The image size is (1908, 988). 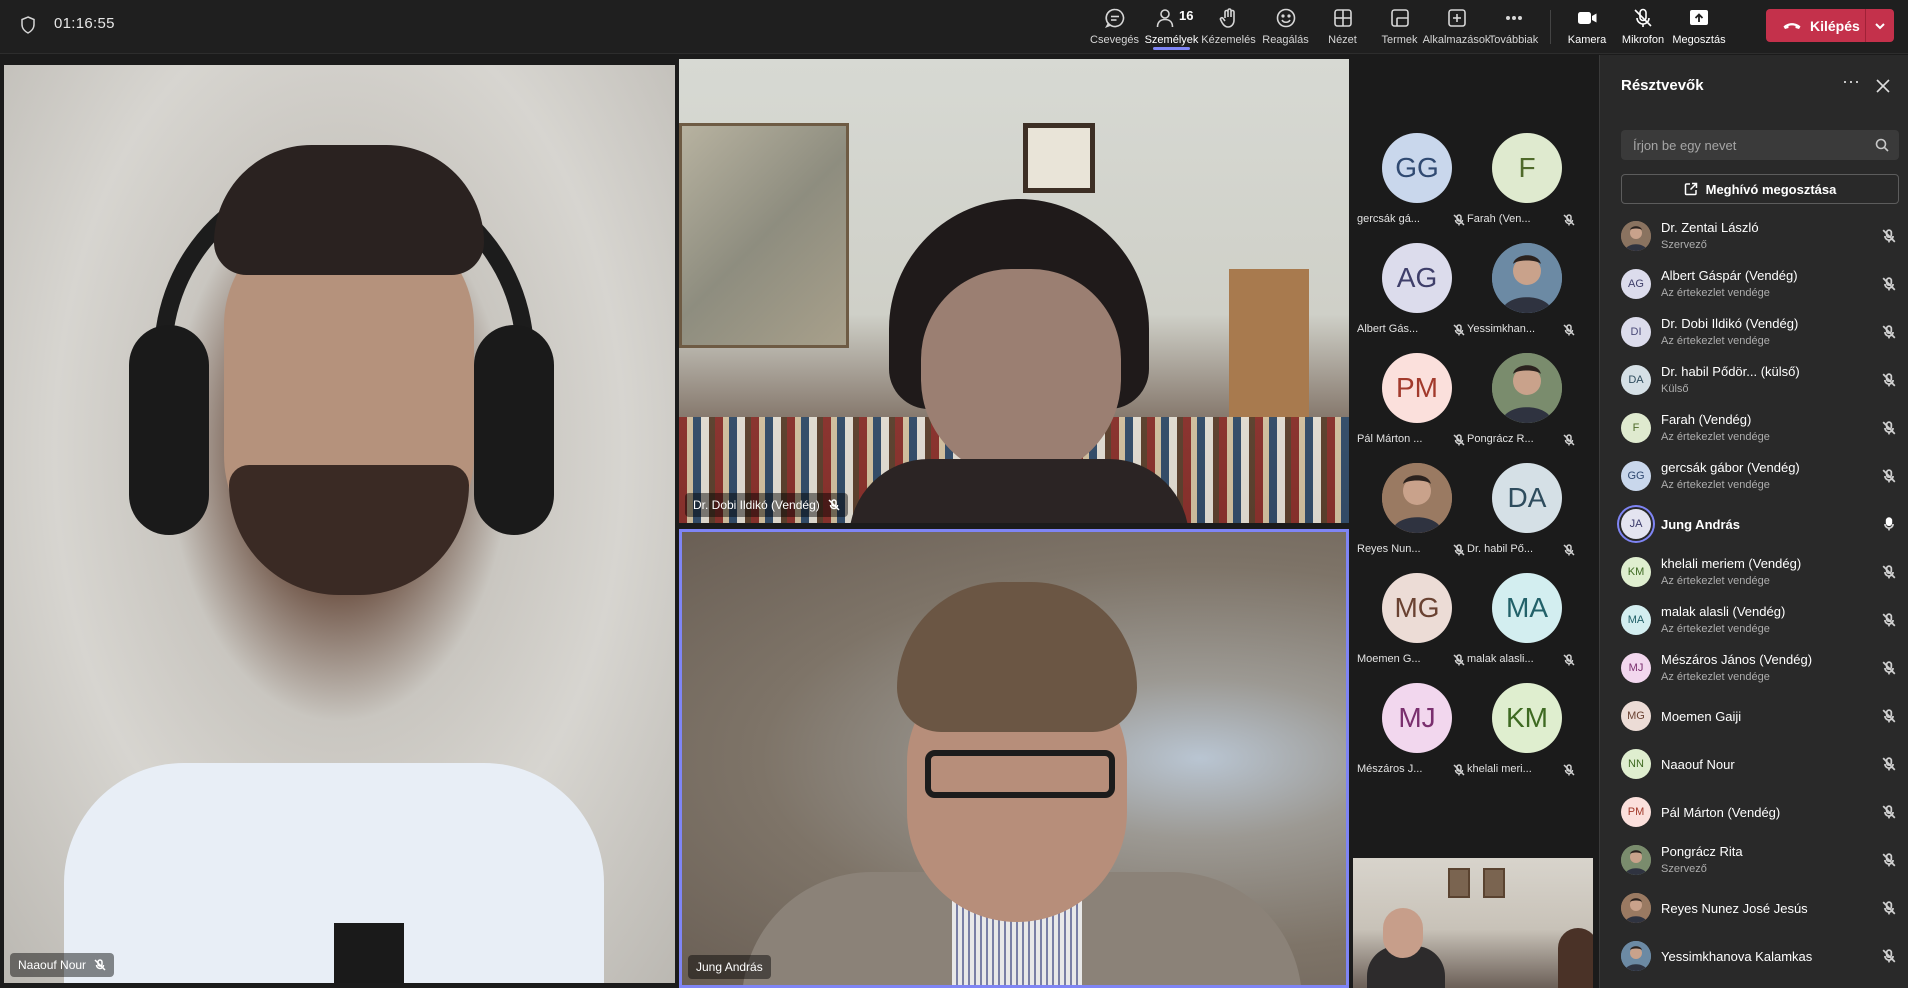 What do you see at coordinates (1741, 145) in the screenshot?
I see `search-input` at bounding box center [1741, 145].